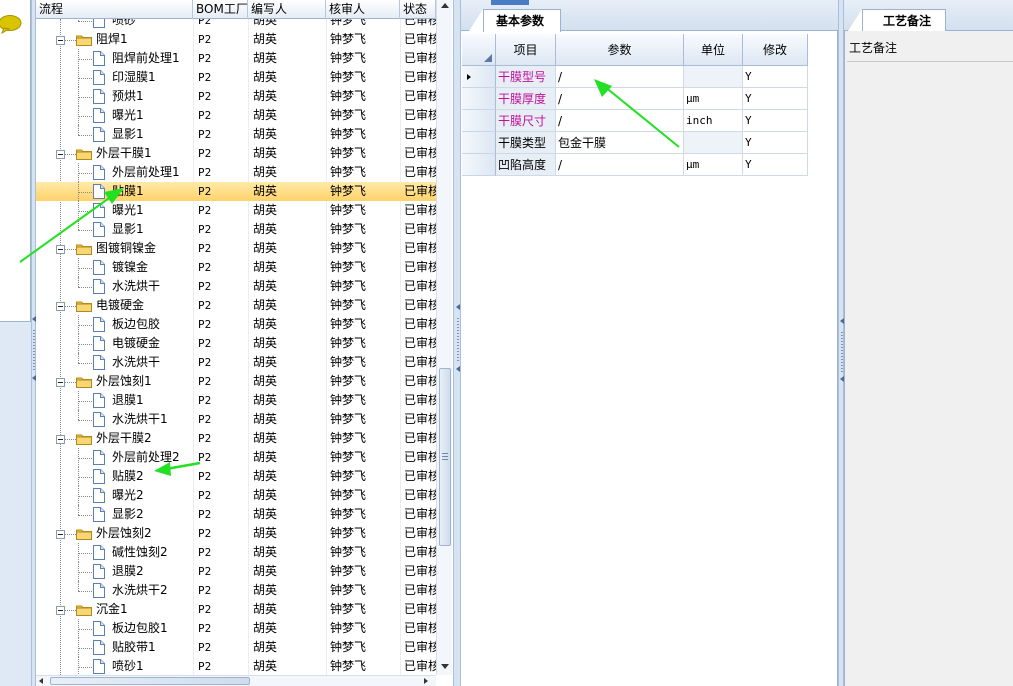 Image resolution: width=1013 pixels, height=686 pixels. Describe the element at coordinates (236, 609) in the screenshot. I see `tree-group-row: 沉金1 P2 胡英 钟梦飞 已审核` at that location.